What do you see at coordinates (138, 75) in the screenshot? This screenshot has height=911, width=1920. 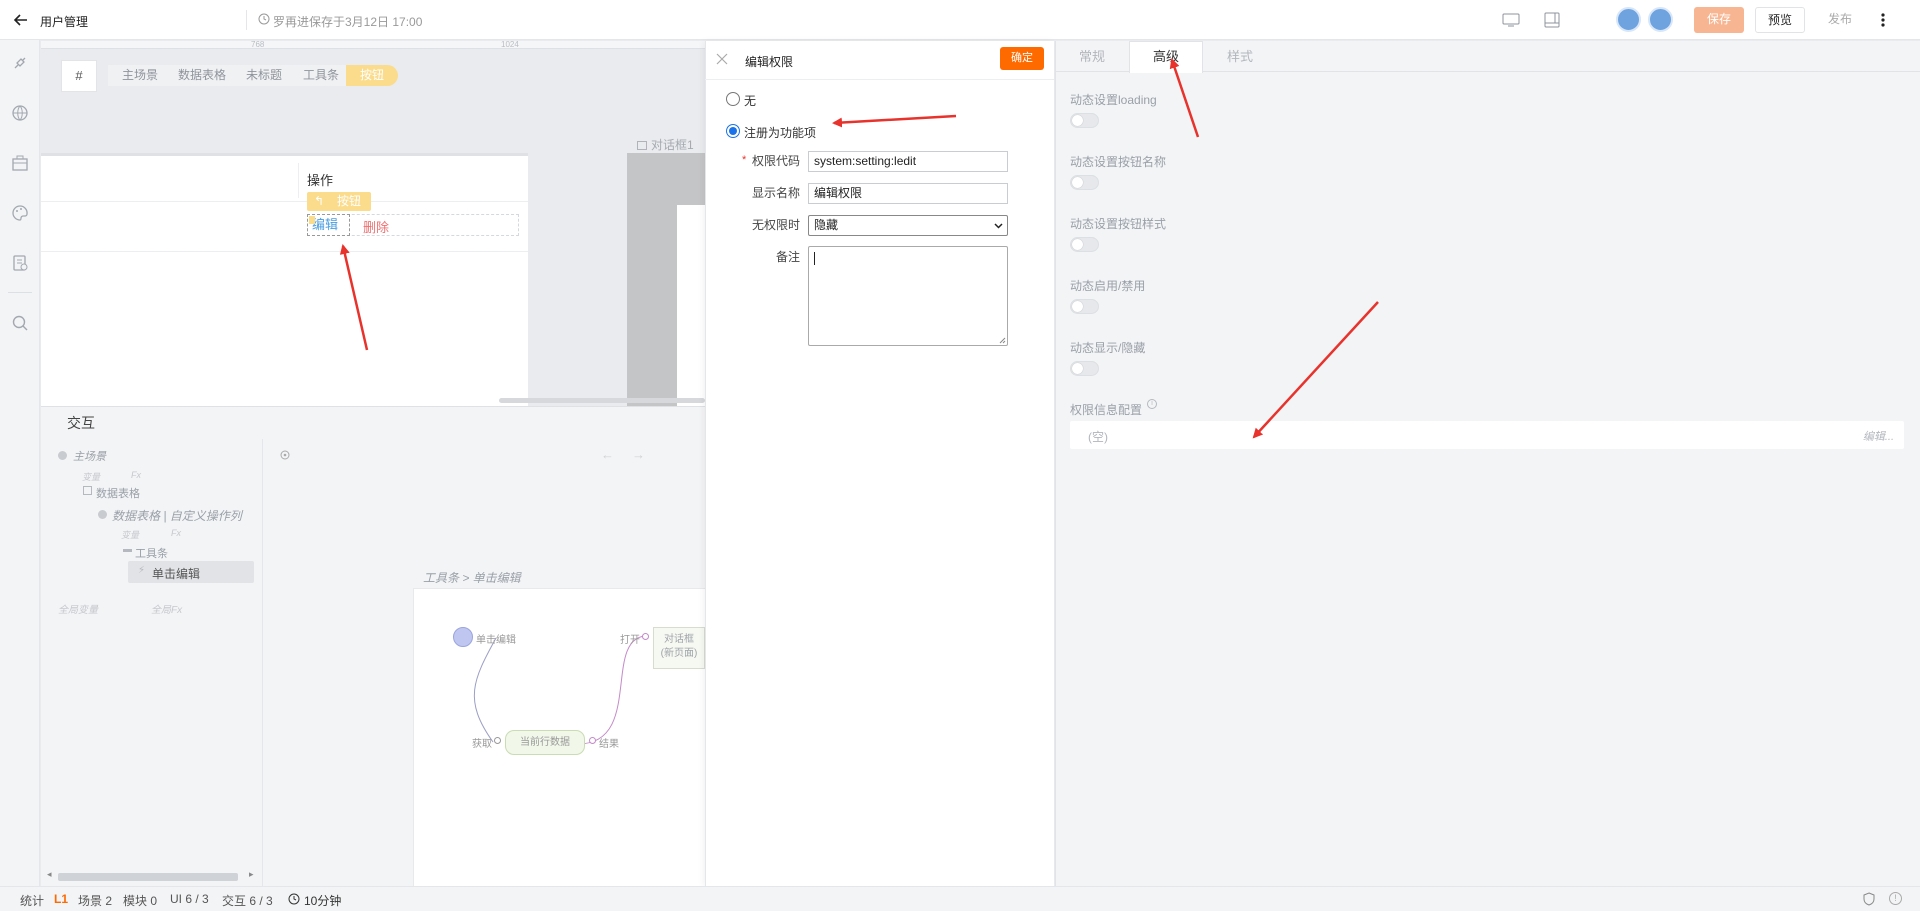 I see `breadcrumb-item: 主场景` at bounding box center [138, 75].